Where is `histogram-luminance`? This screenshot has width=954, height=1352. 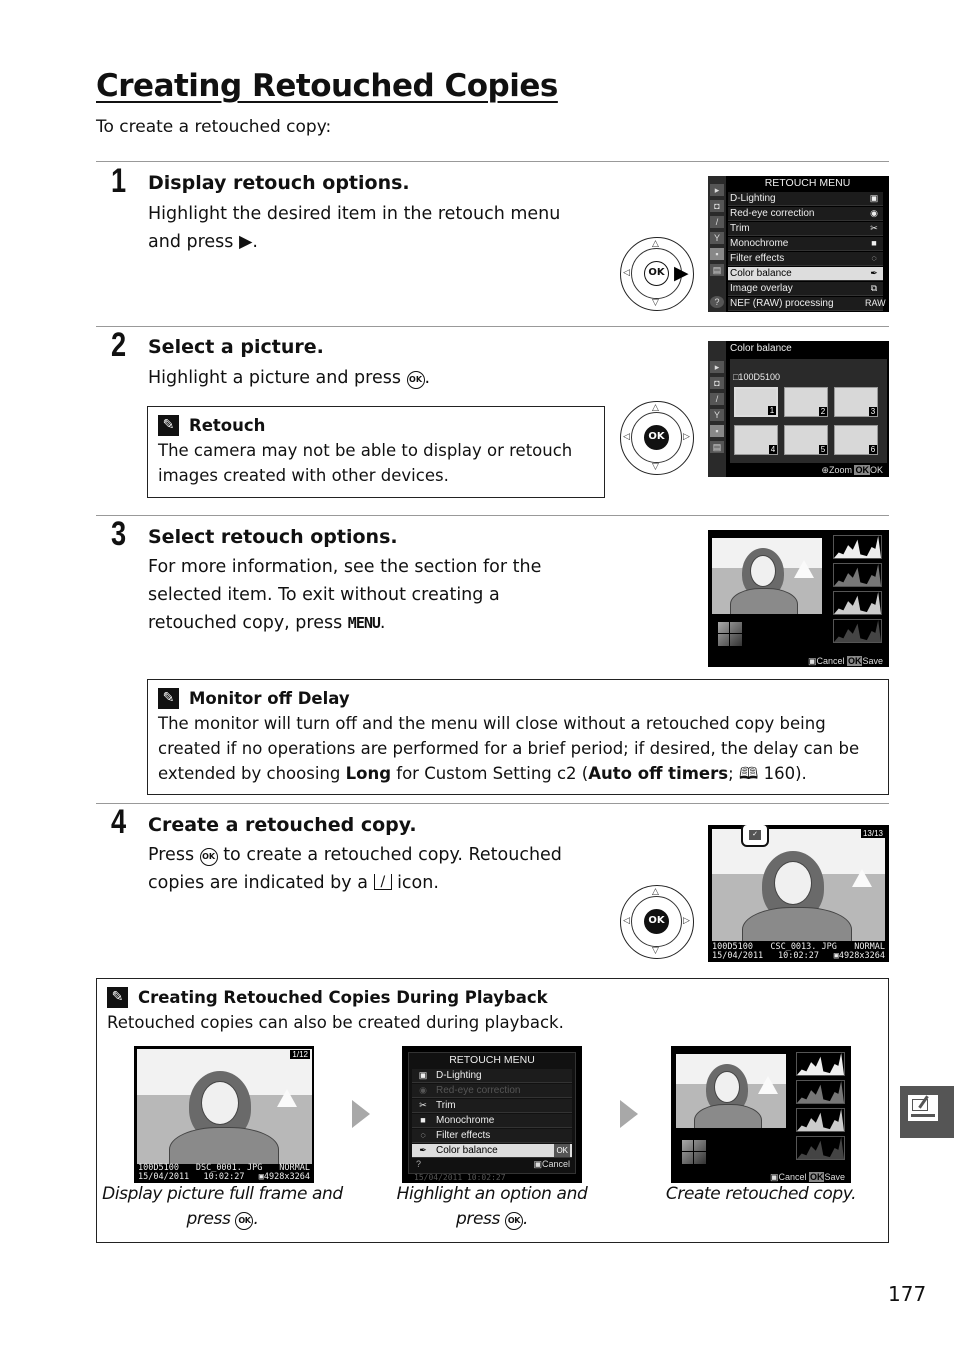 histogram-luminance is located at coordinates (857, 547).